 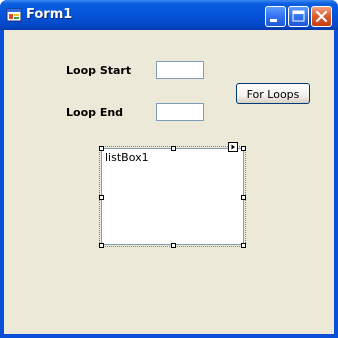 I want to click on smart-tag-button, so click(x=233, y=147).